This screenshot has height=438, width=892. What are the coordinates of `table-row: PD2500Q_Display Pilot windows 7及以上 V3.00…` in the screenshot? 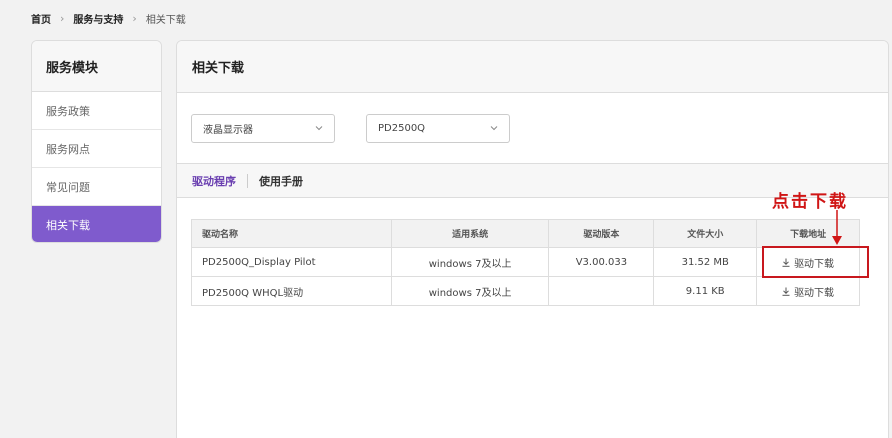 It's located at (525, 262).